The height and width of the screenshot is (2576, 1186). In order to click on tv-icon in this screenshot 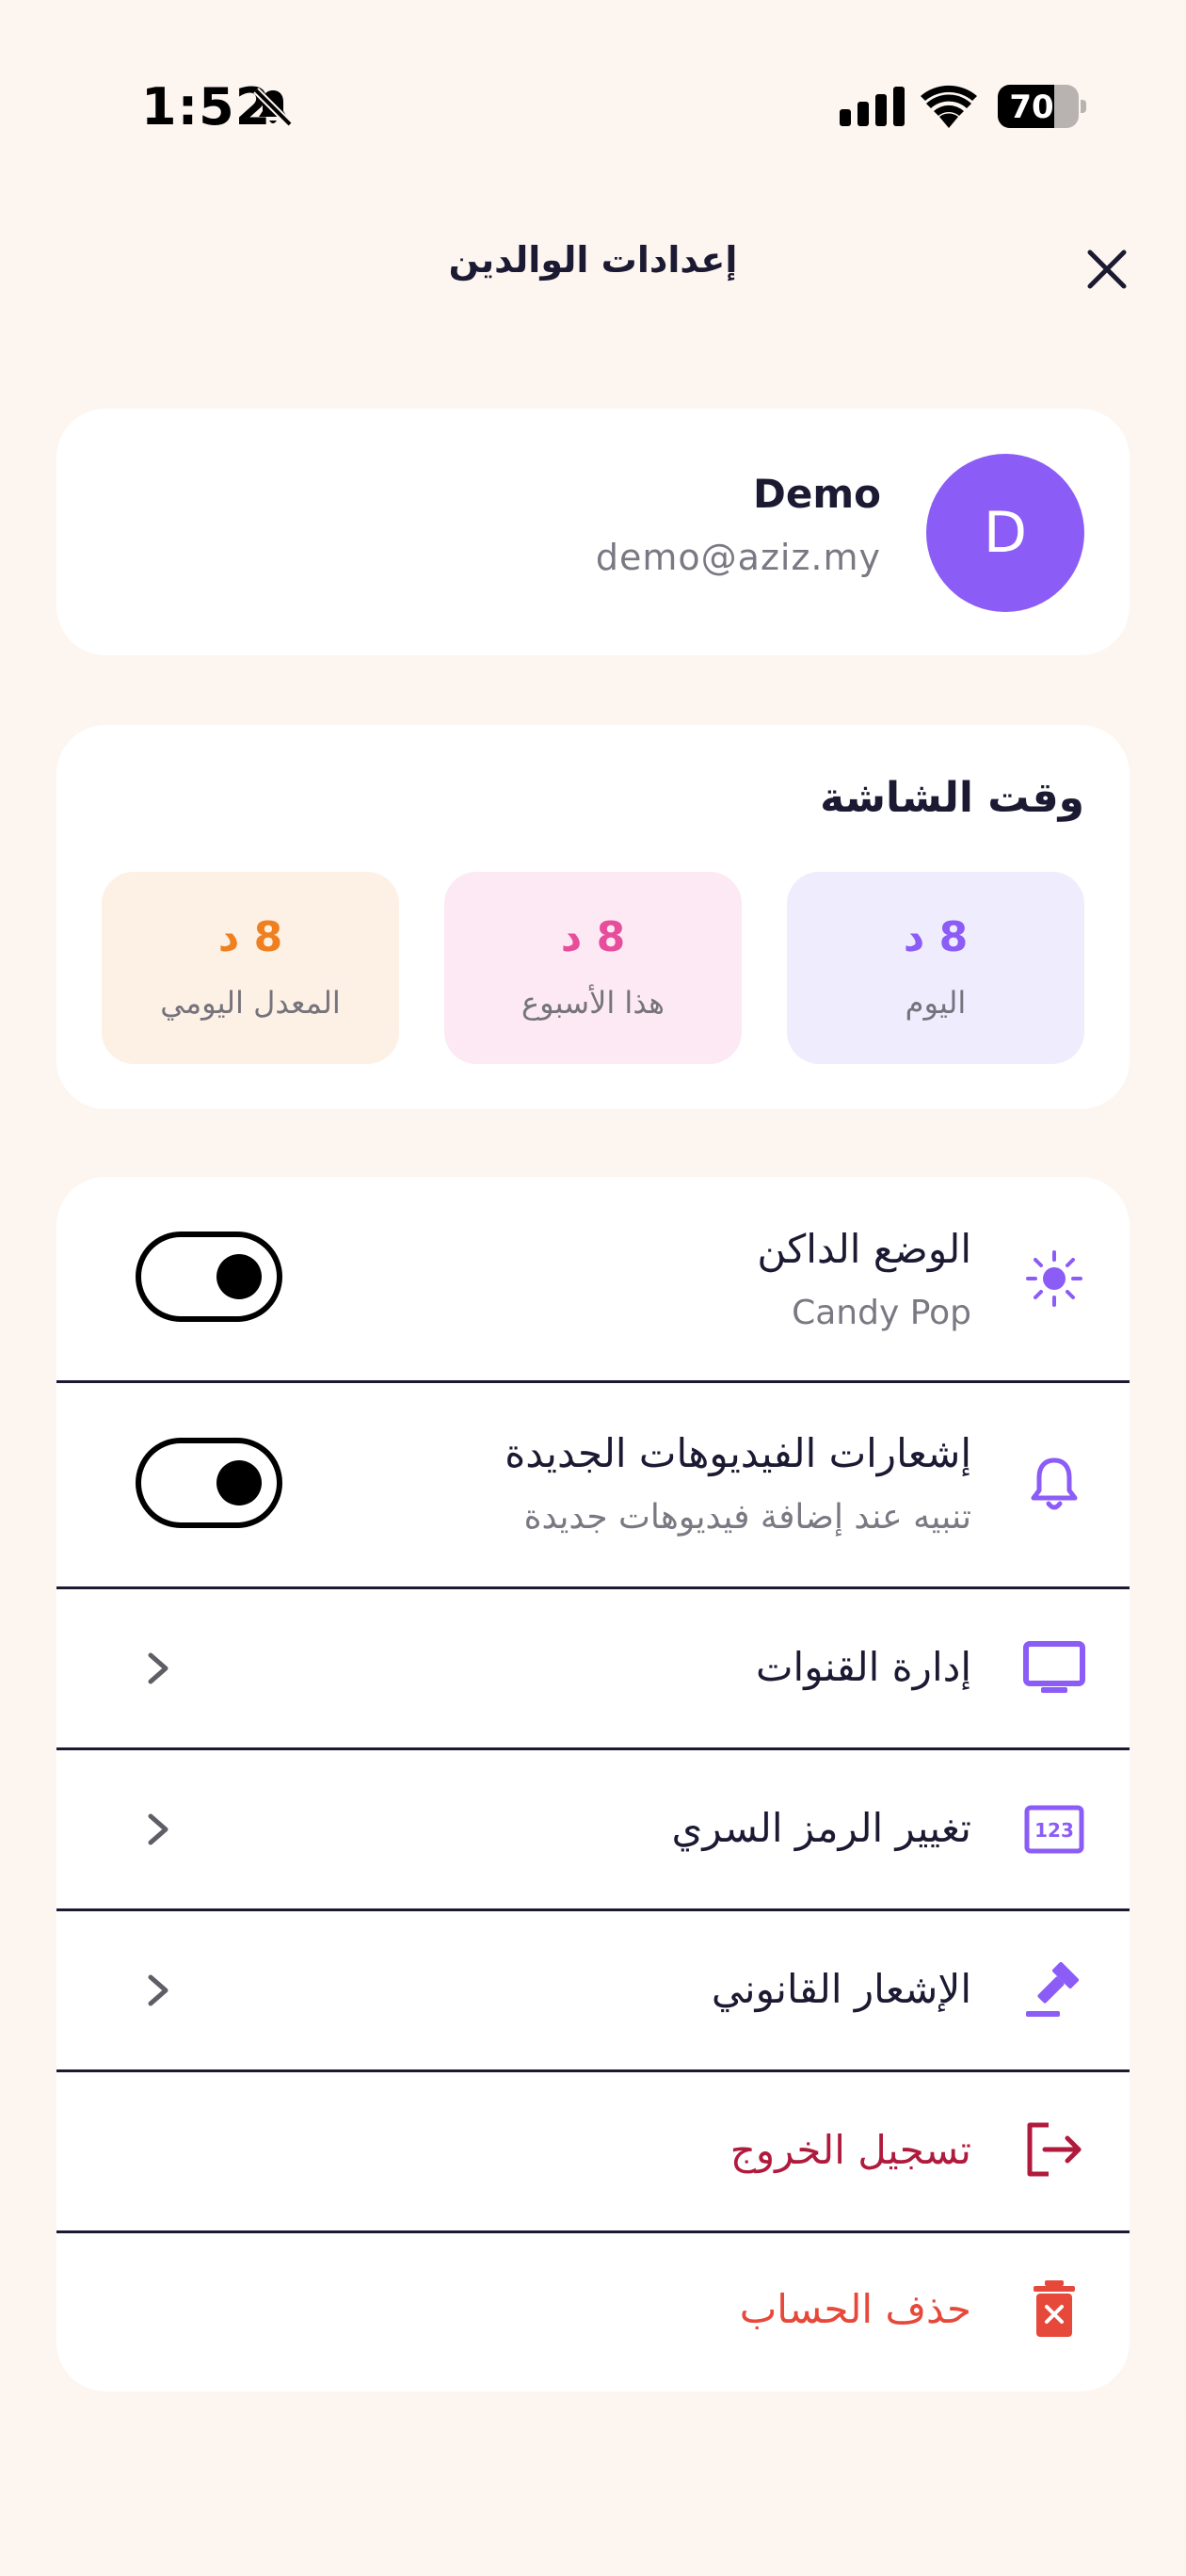, I will do `click(1054, 1668)`.